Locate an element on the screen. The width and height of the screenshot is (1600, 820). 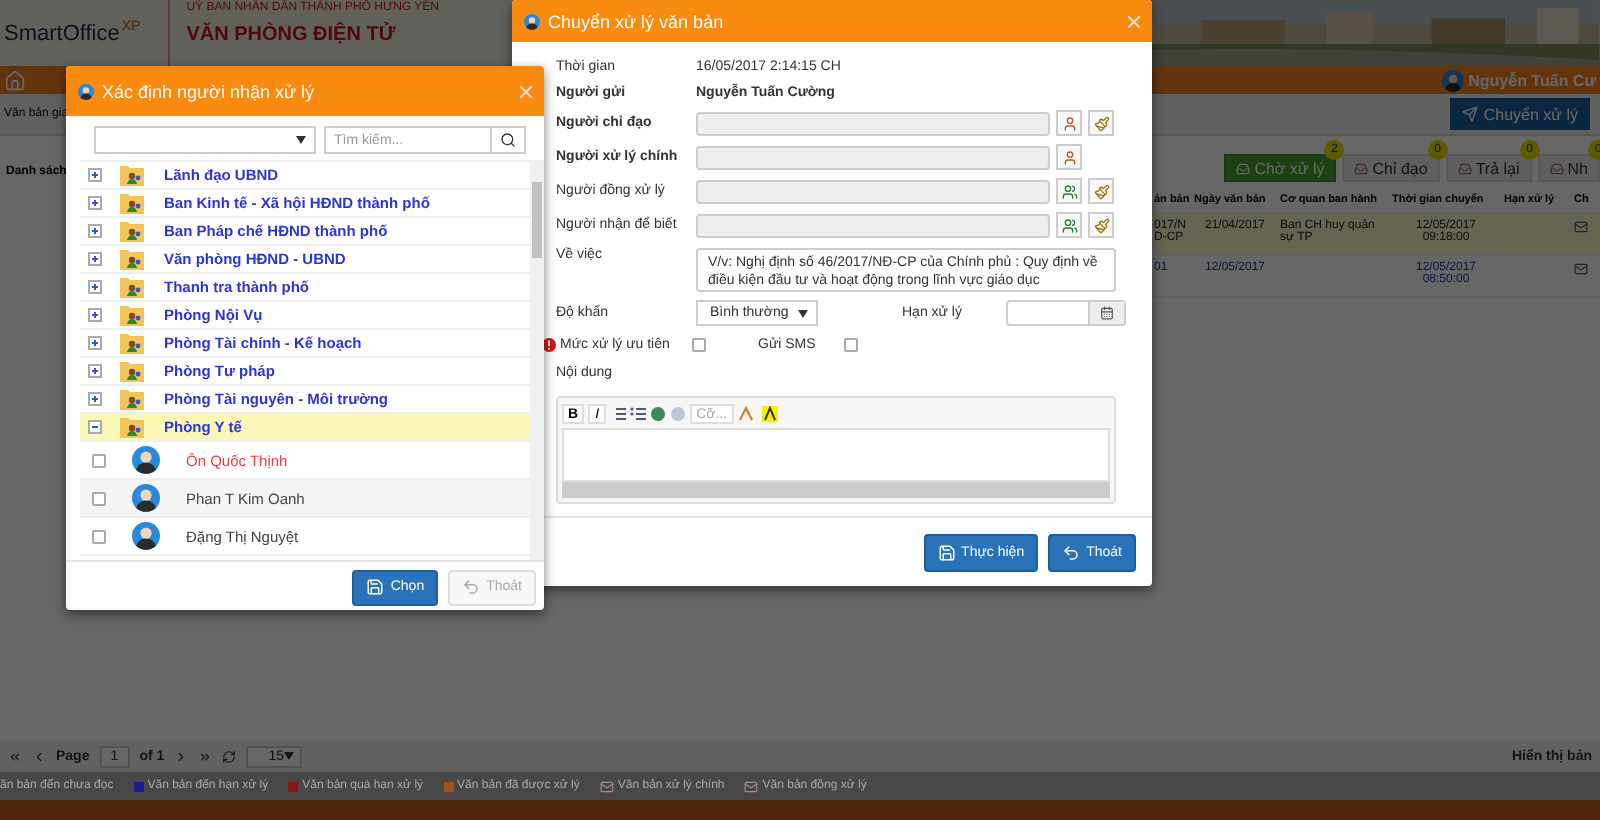
scrollbar is located at coordinates (537, 361).